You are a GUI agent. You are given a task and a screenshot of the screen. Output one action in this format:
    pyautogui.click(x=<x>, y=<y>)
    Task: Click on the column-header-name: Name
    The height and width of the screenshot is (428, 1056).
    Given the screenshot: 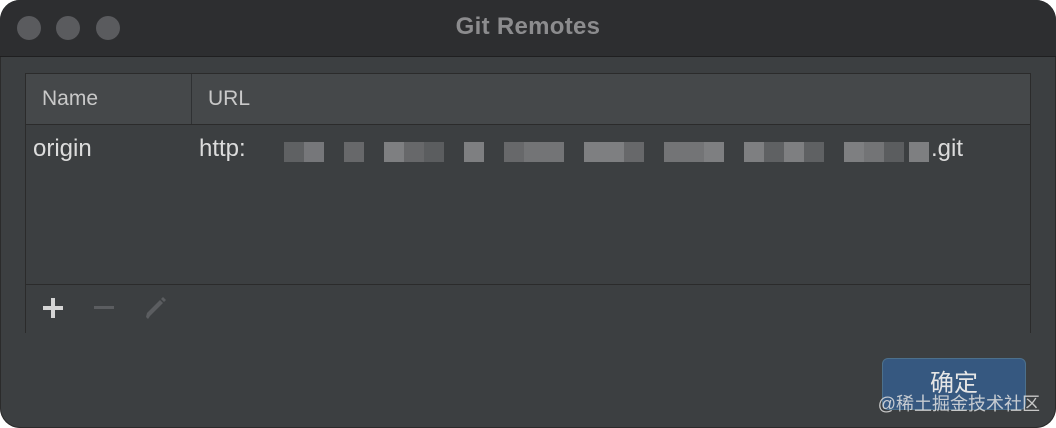 What is the action you would take?
    pyautogui.click(x=70, y=99)
    